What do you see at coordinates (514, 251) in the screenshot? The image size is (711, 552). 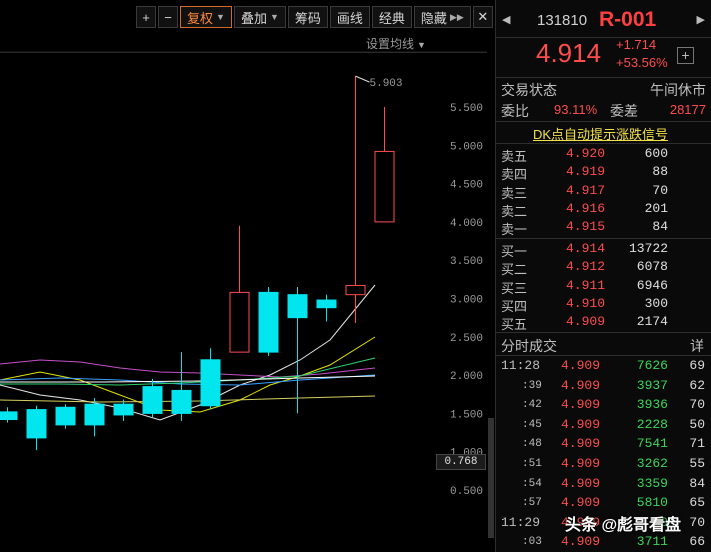 I see `order-level-label: 买一` at bounding box center [514, 251].